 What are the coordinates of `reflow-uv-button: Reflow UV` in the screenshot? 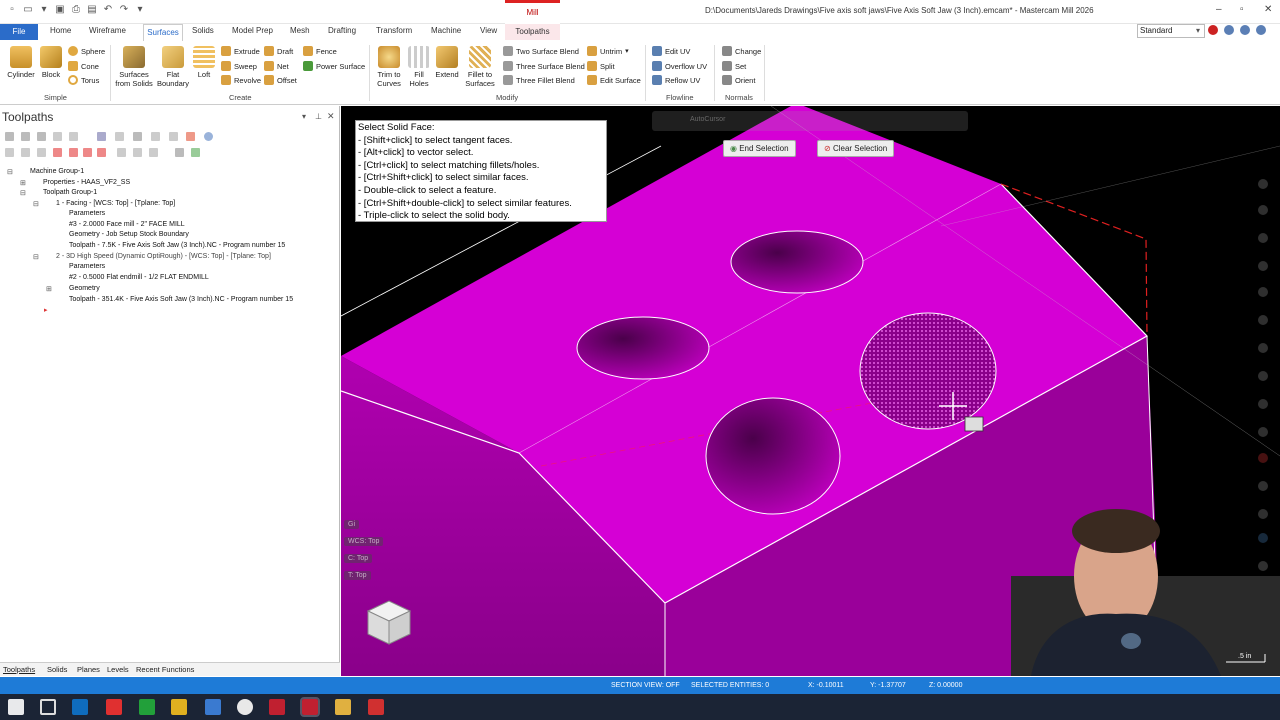 It's located at (676, 80).